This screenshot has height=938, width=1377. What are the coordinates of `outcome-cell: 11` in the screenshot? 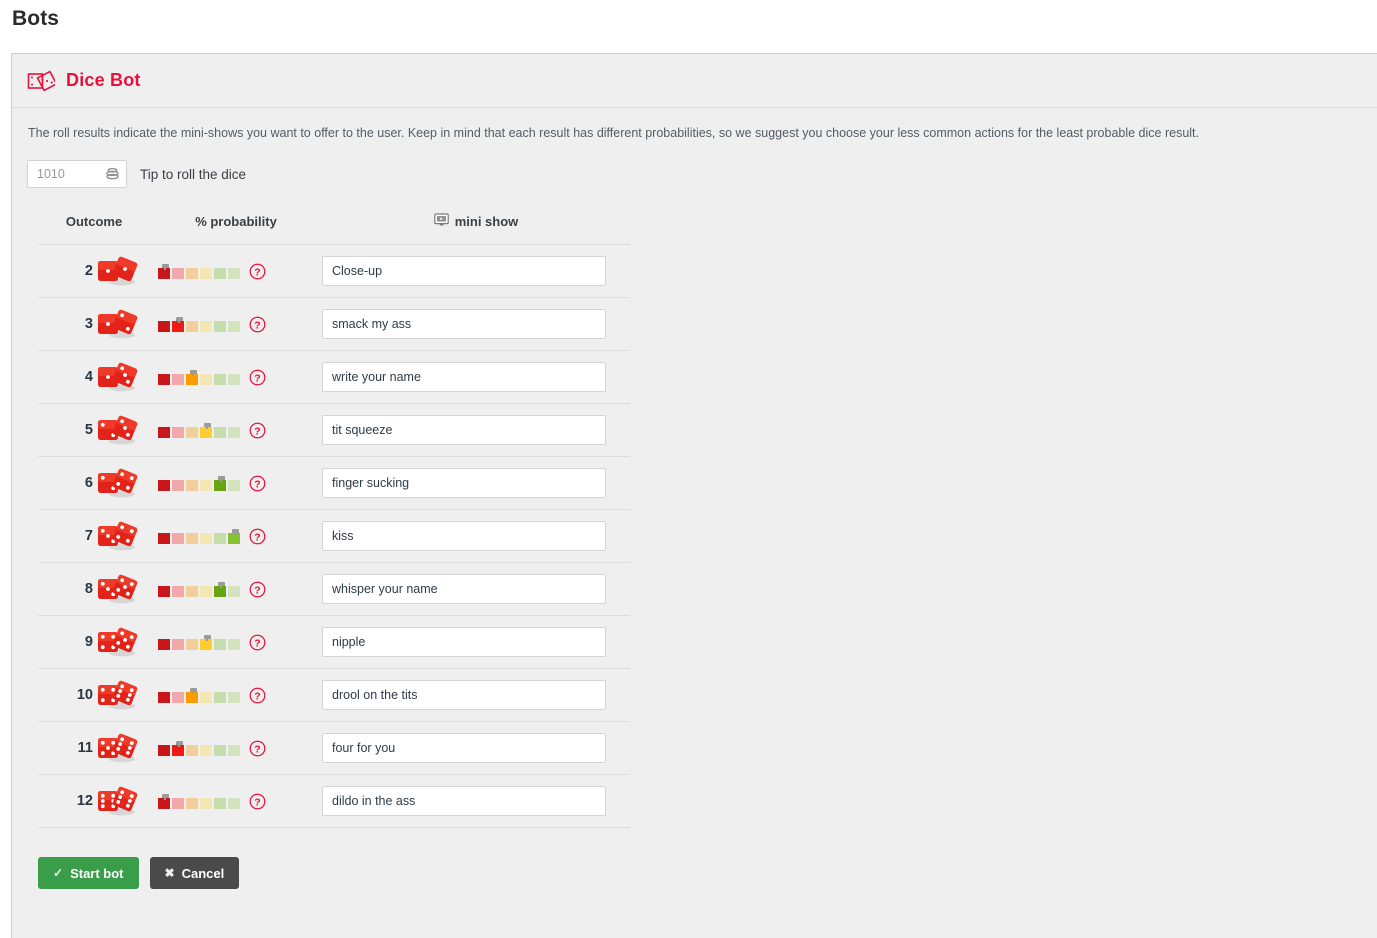 It's located at (94, 748).